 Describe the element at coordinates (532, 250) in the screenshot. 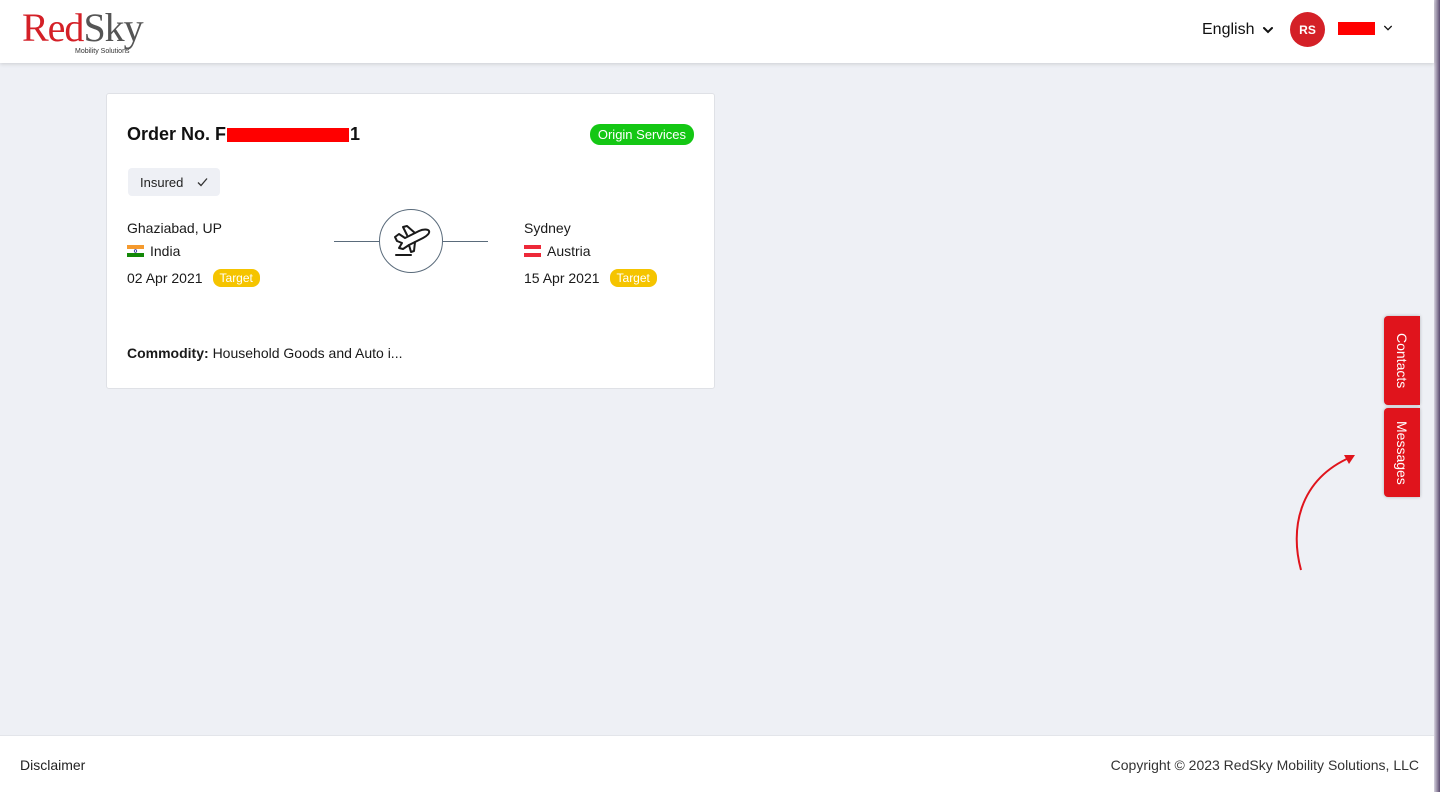

I see `austria-flag-icon` at that location.